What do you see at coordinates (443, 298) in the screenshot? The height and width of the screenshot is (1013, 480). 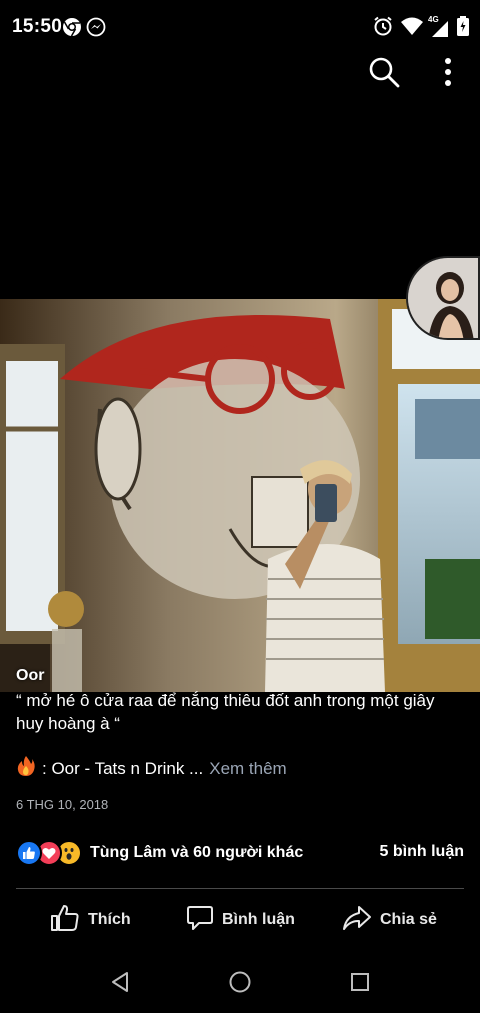 I see `author-avatar` at bounding box center [443, 298].